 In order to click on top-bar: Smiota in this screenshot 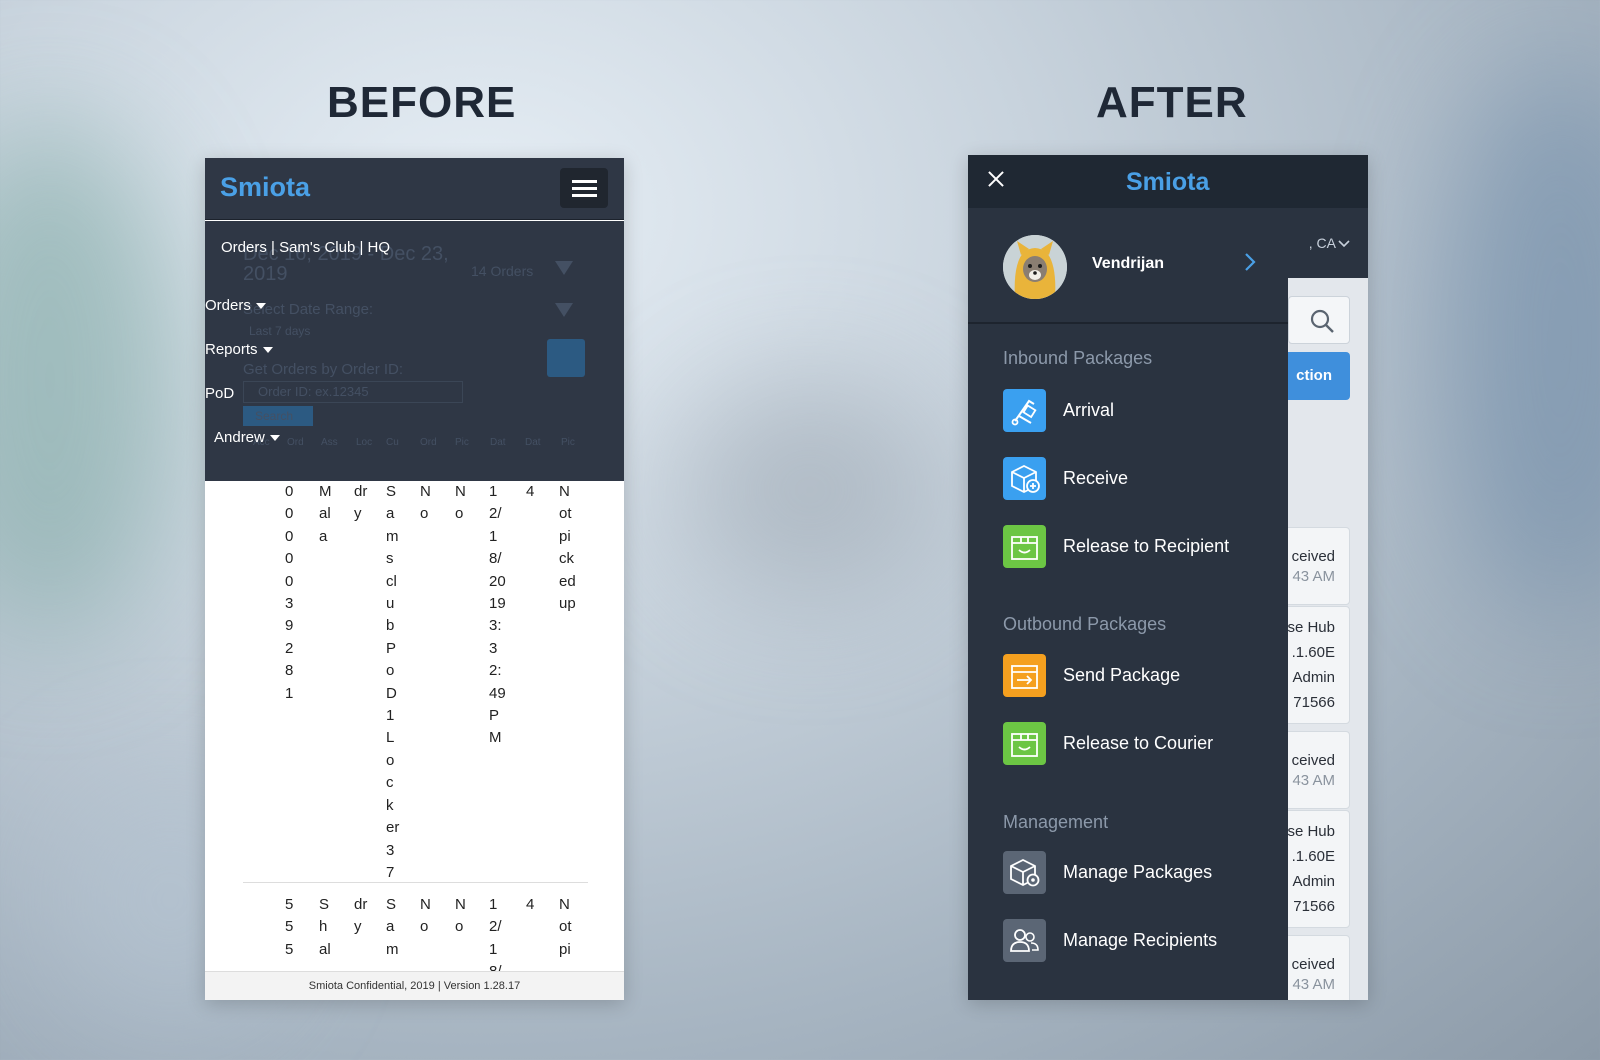, I will do `click(1168, 181)`.